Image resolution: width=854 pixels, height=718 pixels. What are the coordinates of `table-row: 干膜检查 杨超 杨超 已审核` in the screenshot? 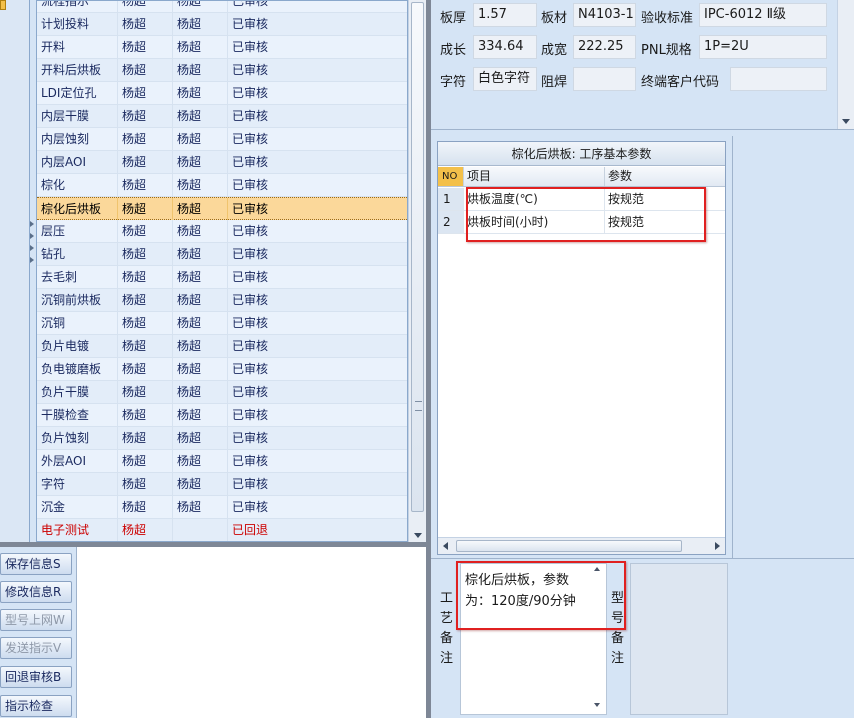 It's located at (222, 415).